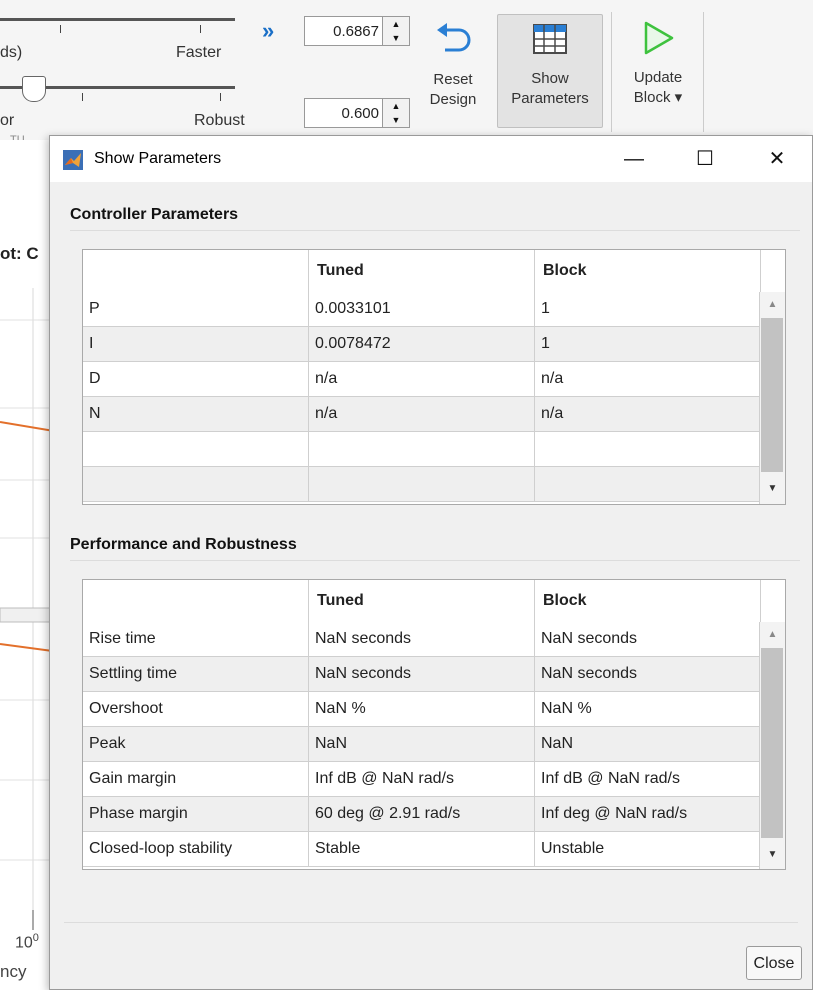 The width and height of the screenshot is (813, 990). What do you see at coordinates (183, 544) in the screenshot?
I see `performance-robustness-heading: Performance and Robustness` at bounding box center [183, 544].